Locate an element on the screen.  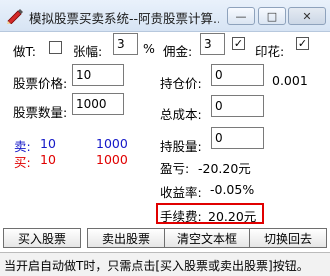
buy-stock-button: 买入股票 is located at coordinates (42, 238).